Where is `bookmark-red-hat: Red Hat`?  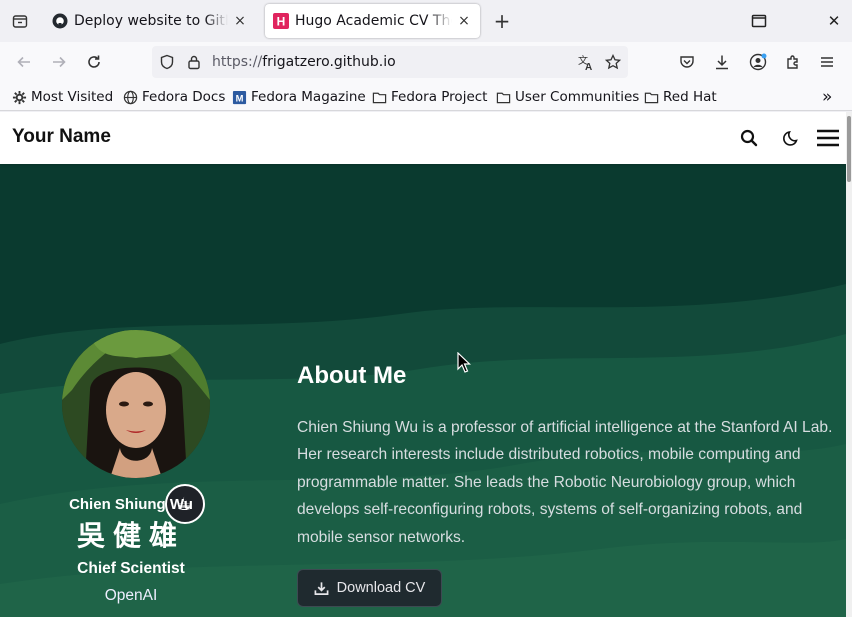
bookmark-red-hat: Red Hat is located at coordinates (680, 97).